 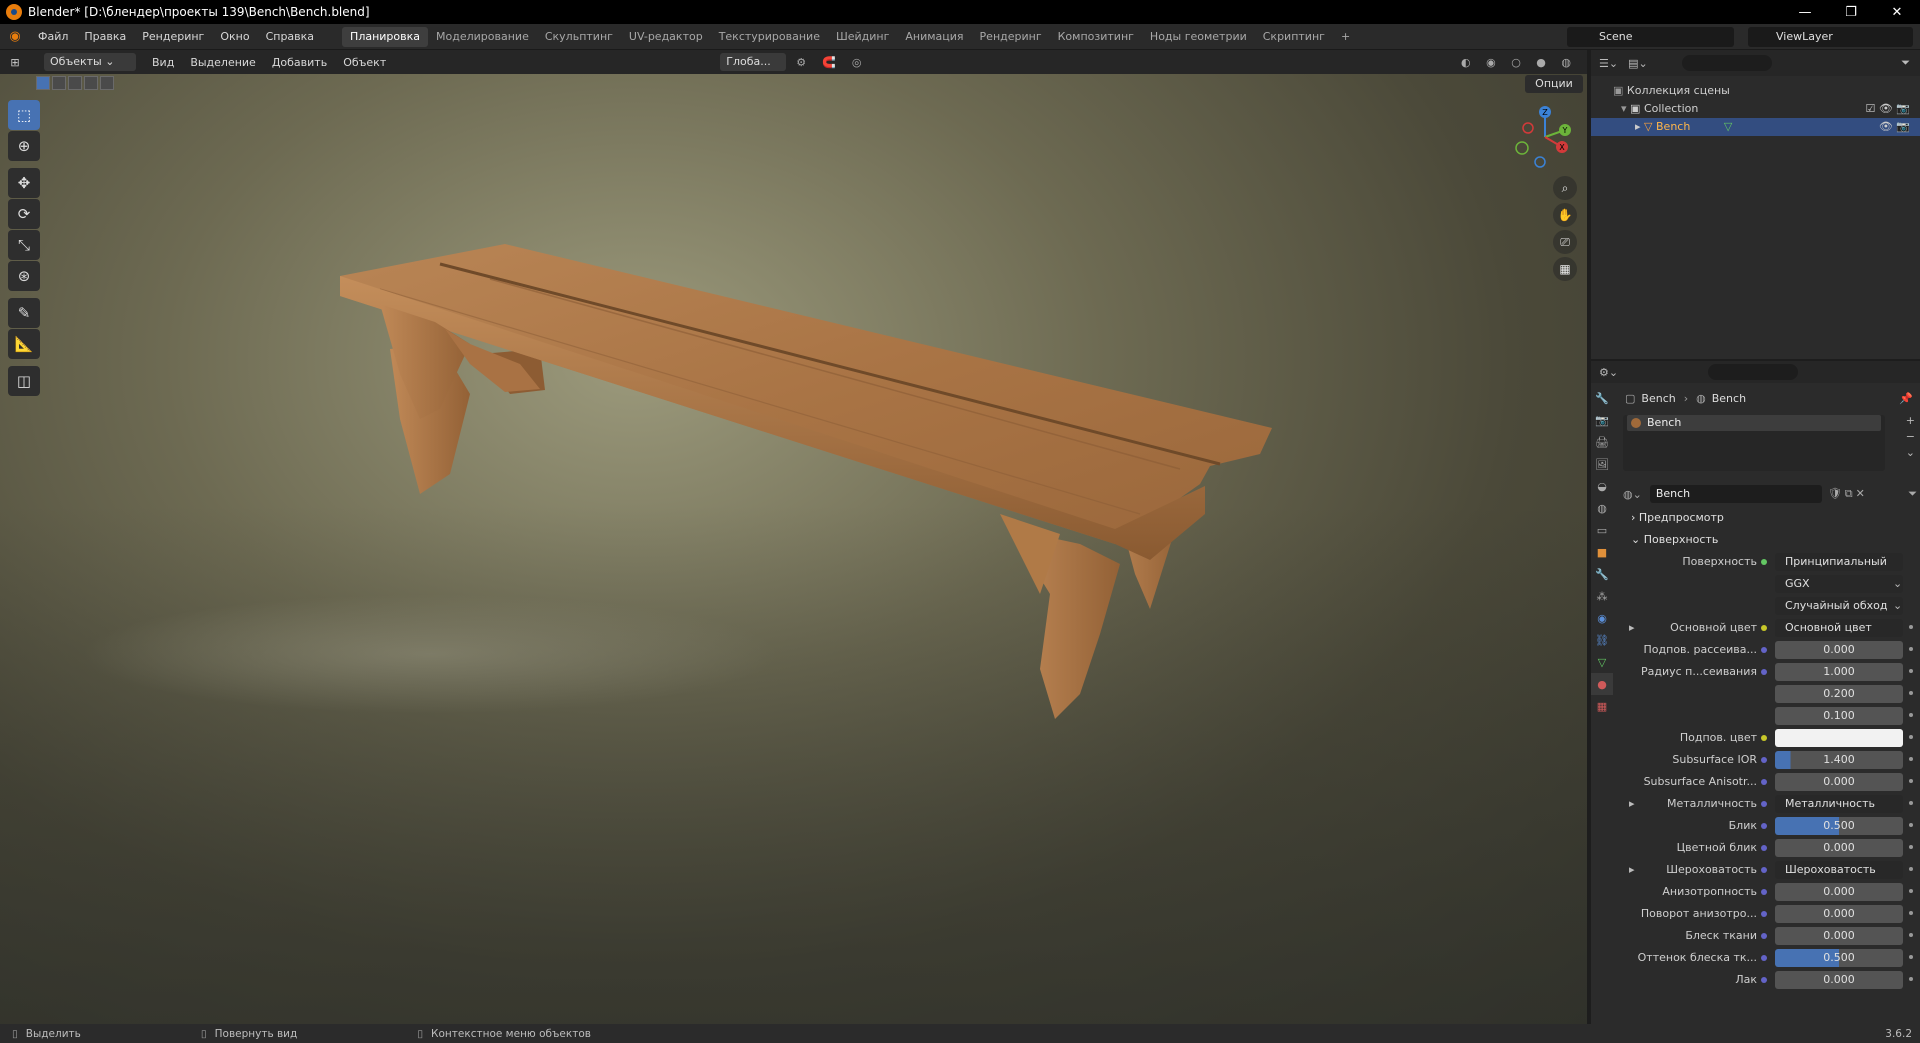 What do you see at coordinates (1830, 37) in the screenshot?
I see `view-layer-selector: ViewLayer` at bounding box center [1830, 37].